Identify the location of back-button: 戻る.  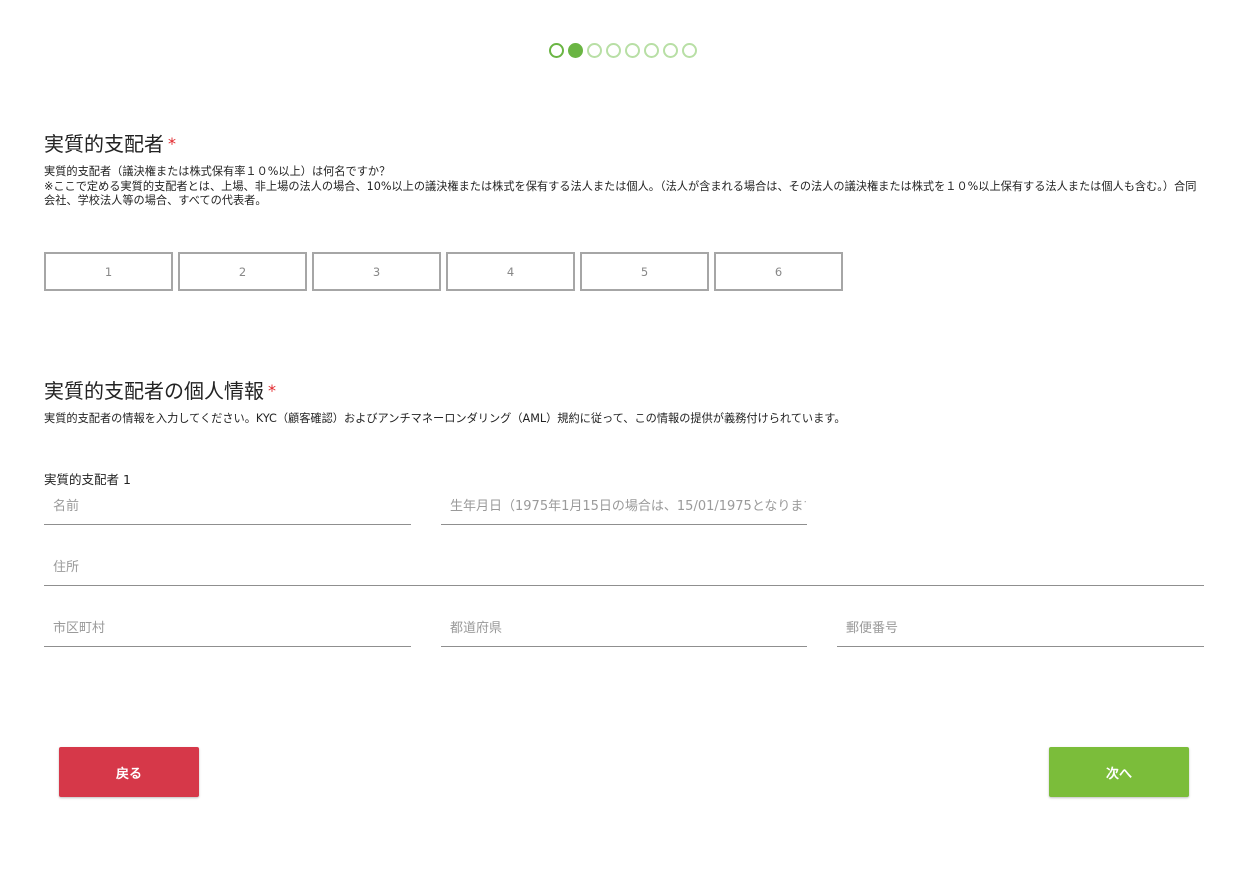
(129, 772).